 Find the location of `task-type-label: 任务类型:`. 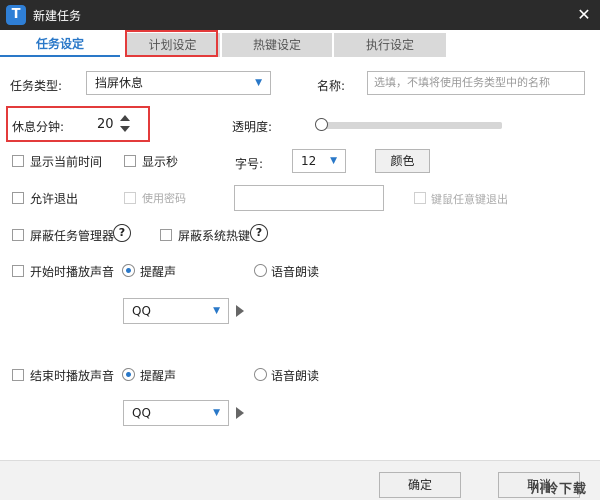

task-type-label: 任务类型: is located at coordinates (36, 86).